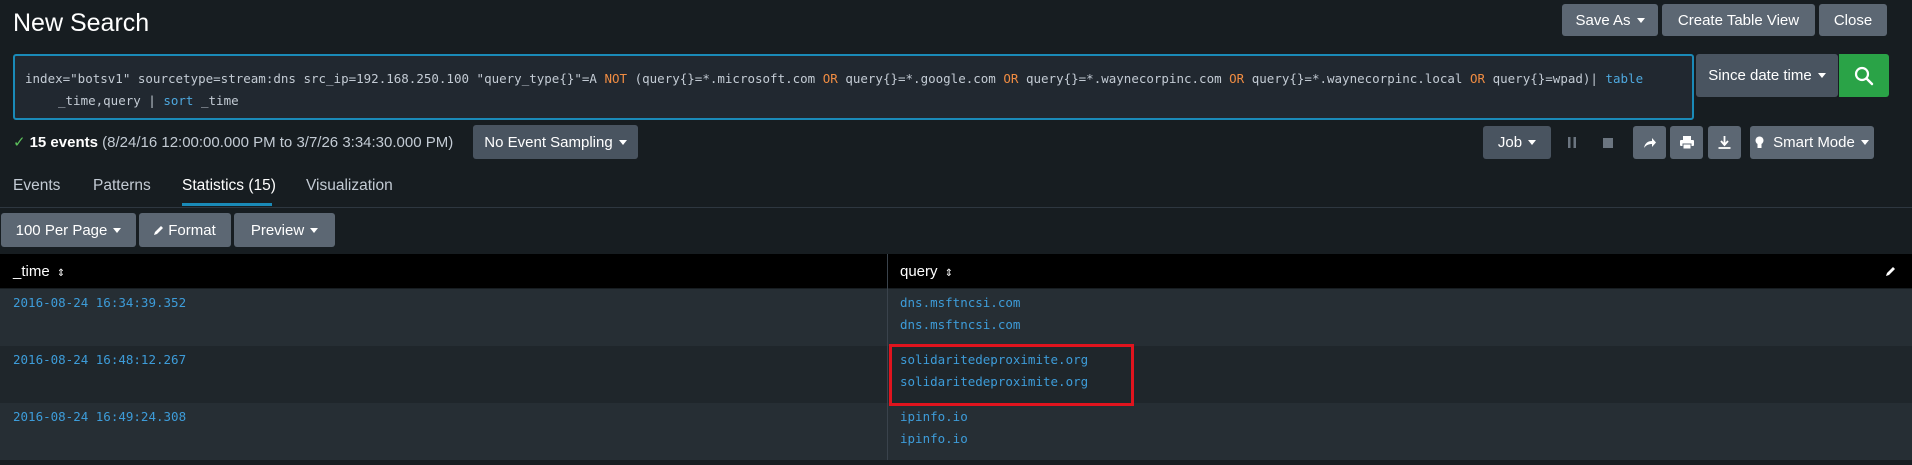 This screenshot has width=1912, height=465. I want to click on query-text: _time, so click(216, 100).